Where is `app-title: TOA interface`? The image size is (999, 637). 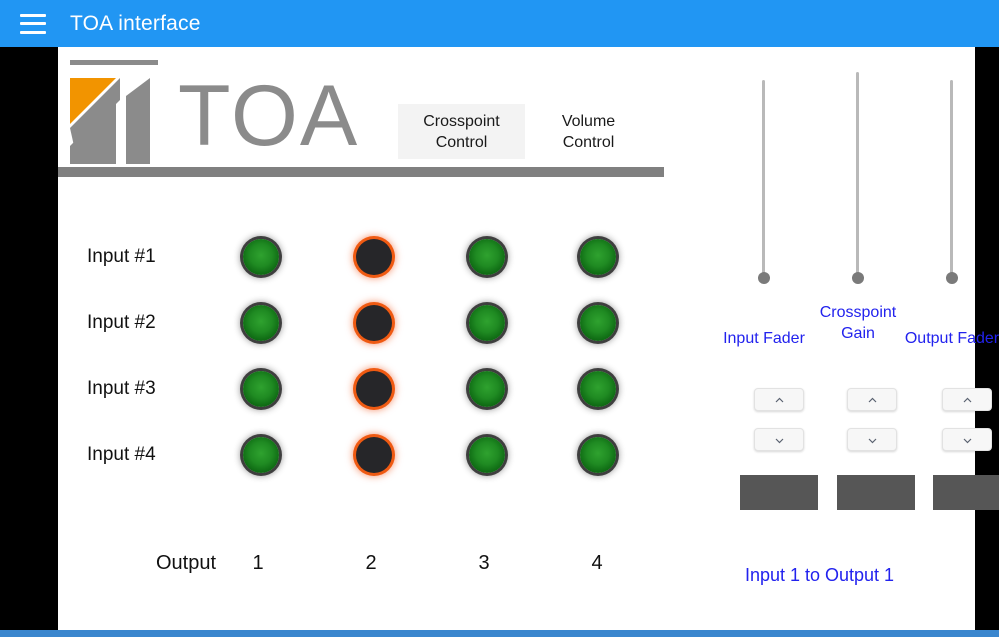
app-title: TOA interface is located at coordinates (135, 23).